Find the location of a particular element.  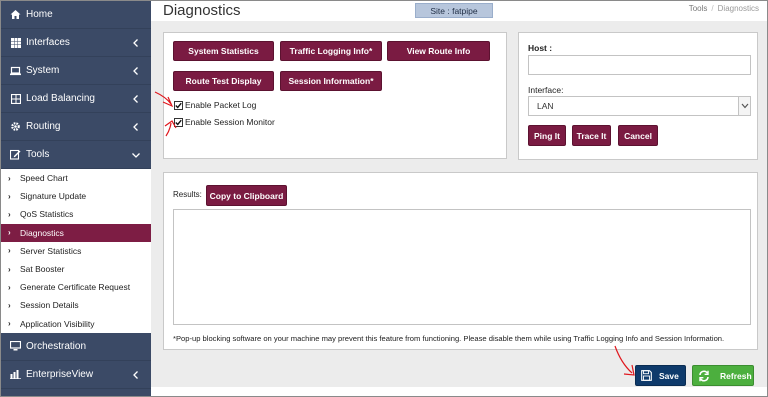

server-icon is located at coordinates (15, 98).